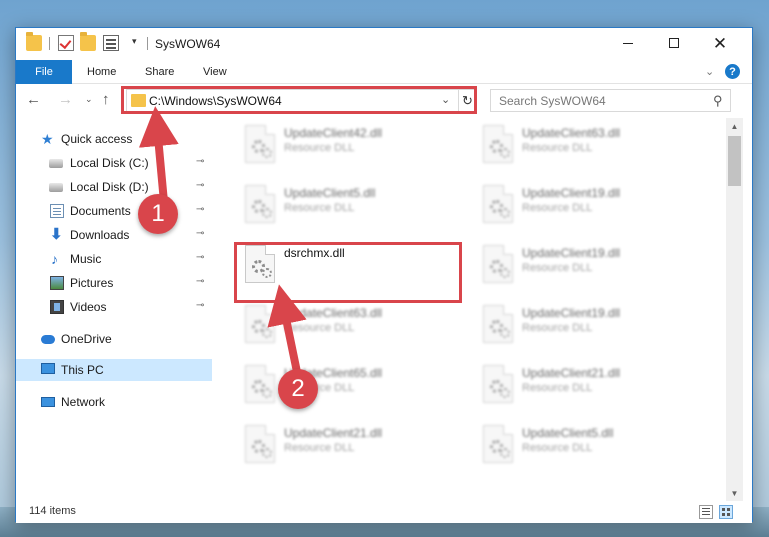 This screenshot has height=537, width=769. What do you see at coordinates (222, 239) in the screenshot?
I see `annotation-arrows` at bounding box center [222, 239].